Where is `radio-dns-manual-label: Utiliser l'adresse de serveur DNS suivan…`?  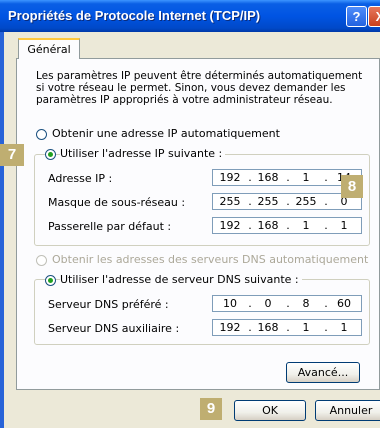
radio-dns-manual-label: Utiliser l'adresse de serveur DNS suivan… is located at coordinates (181, 279).